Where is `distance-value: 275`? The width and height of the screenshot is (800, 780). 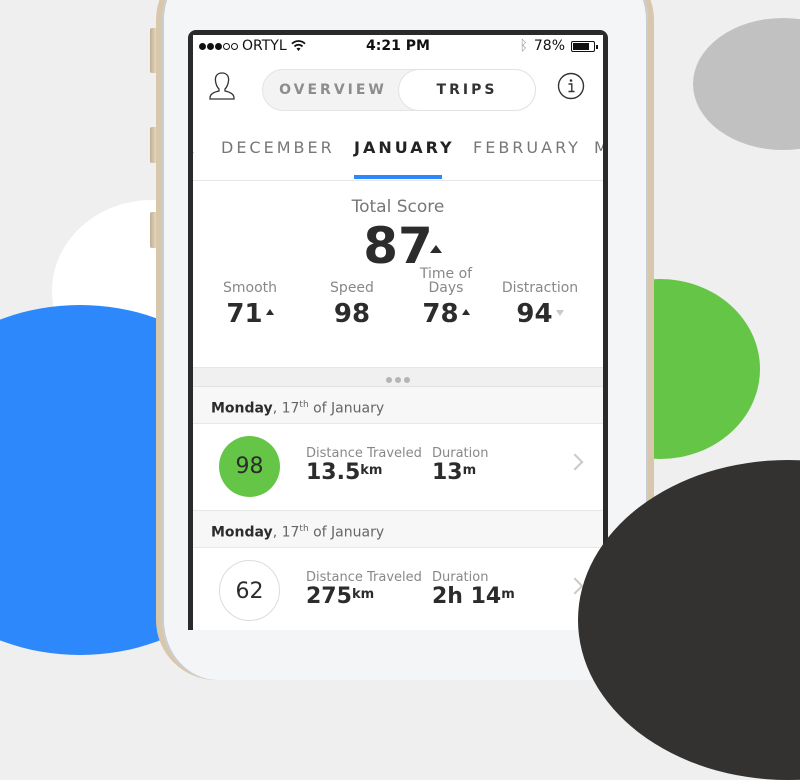
distance-value: 275 is located at coordinates (329, 596).